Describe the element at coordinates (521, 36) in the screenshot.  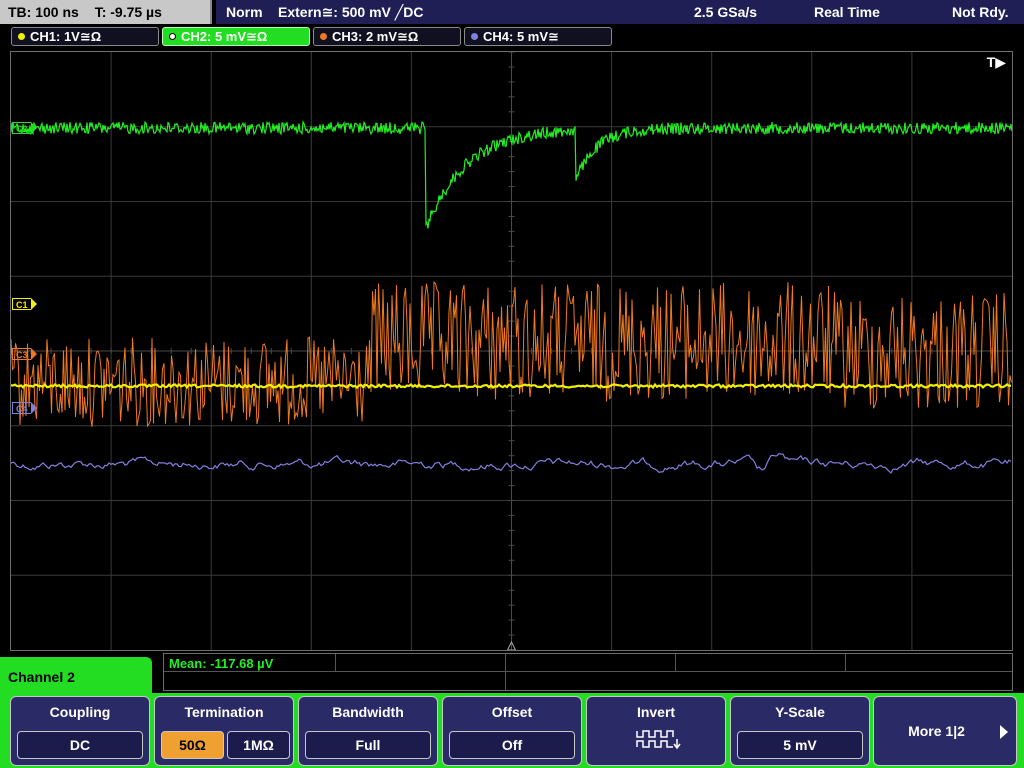
I see `ch4-label: CH4: 5 mV≅` at that location.